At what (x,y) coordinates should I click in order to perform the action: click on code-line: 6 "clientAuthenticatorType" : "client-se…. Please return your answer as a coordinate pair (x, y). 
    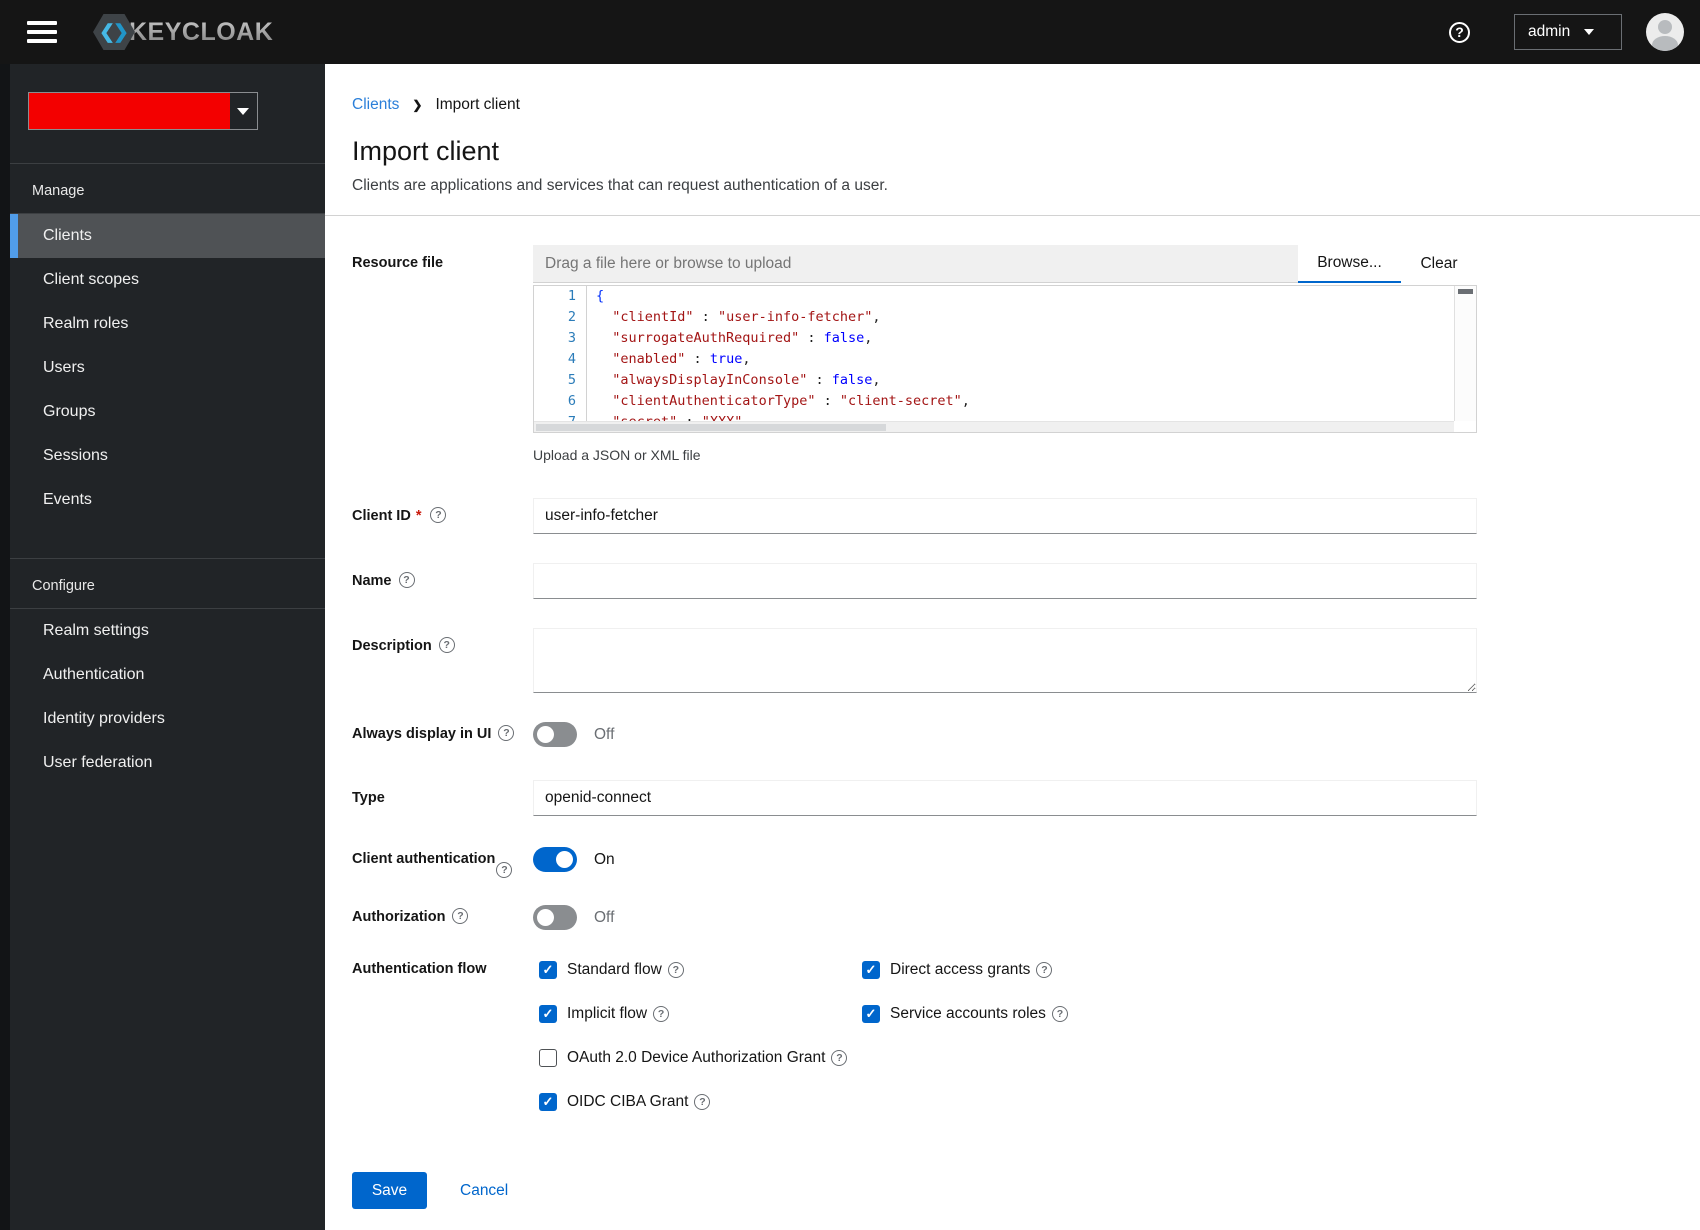
    Looking at the image, I should click on (994, 401).